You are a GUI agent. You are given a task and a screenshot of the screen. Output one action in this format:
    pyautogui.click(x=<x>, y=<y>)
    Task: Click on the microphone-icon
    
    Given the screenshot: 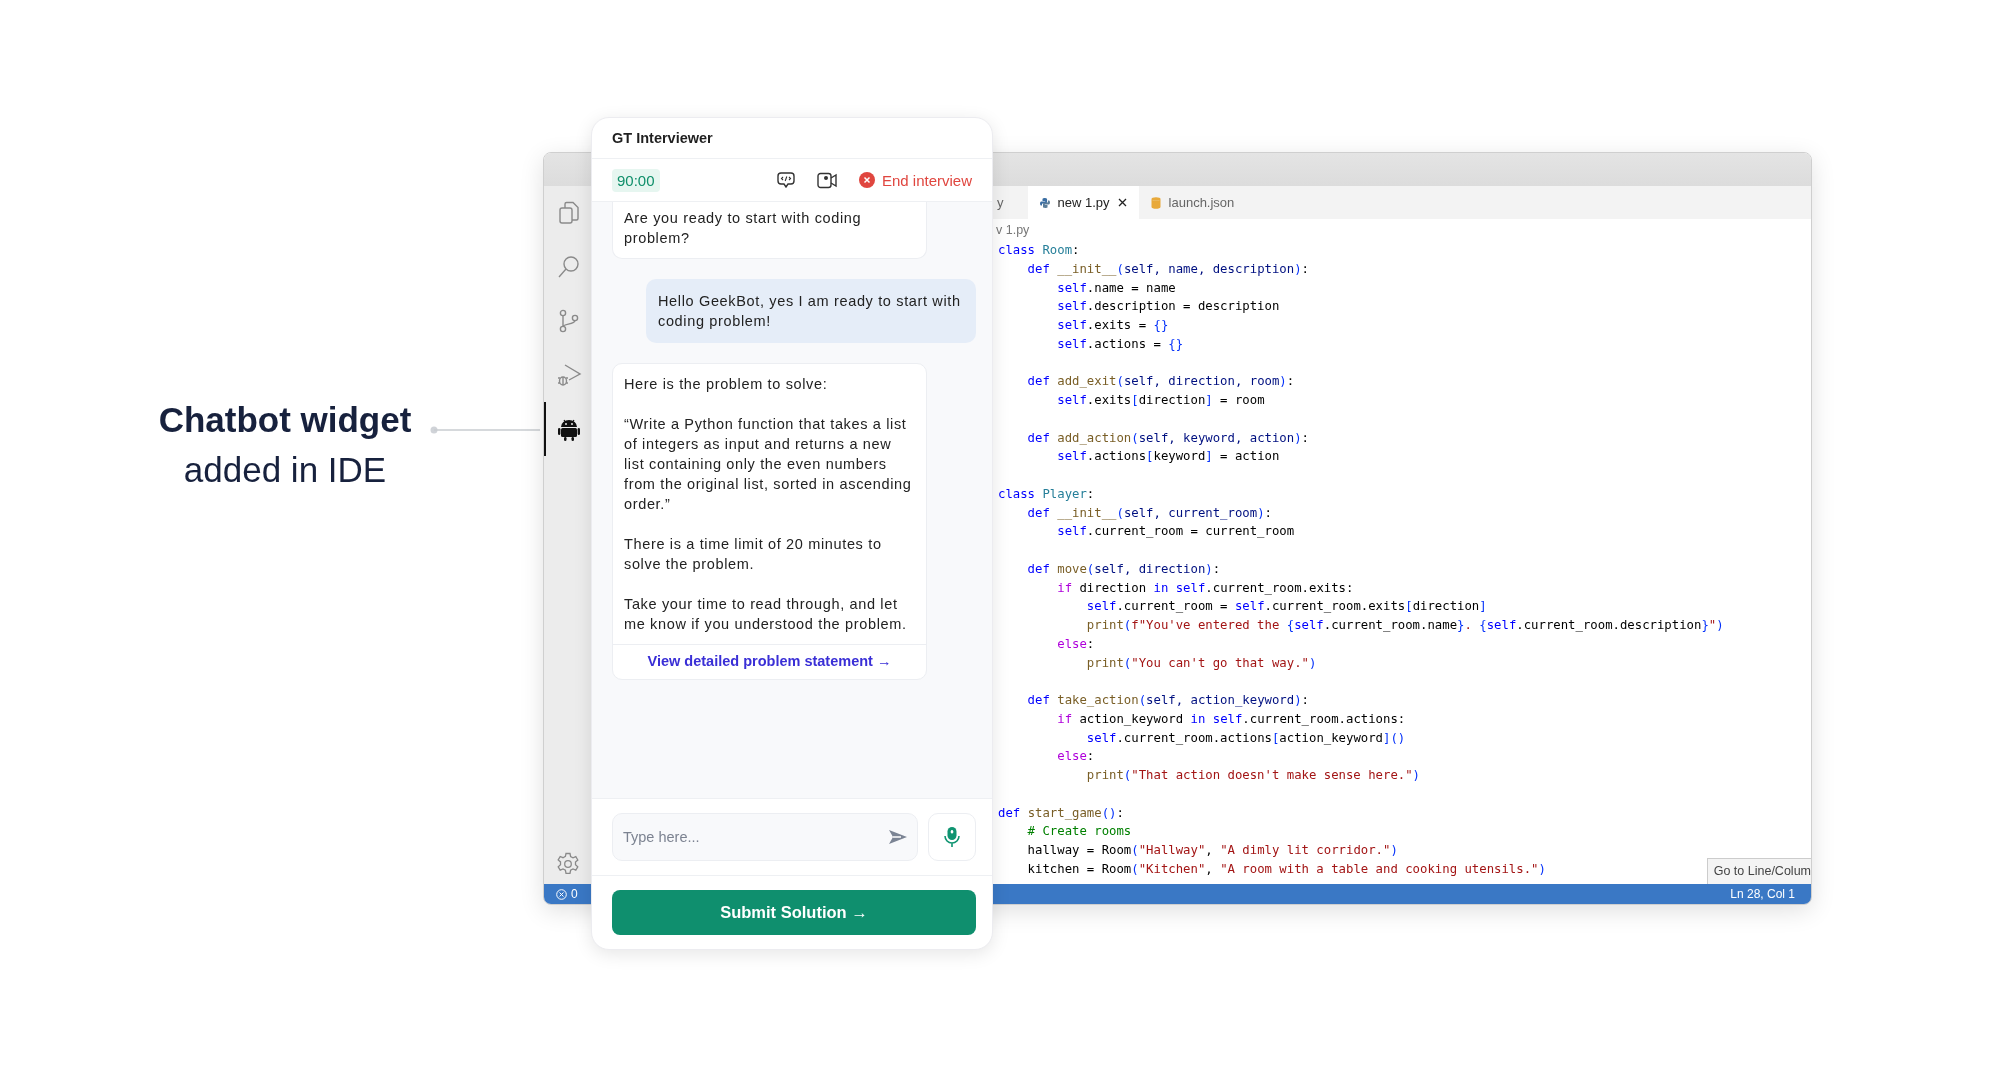 What is the action you would take?
    pyautogui.click(x=952, y=837)
    